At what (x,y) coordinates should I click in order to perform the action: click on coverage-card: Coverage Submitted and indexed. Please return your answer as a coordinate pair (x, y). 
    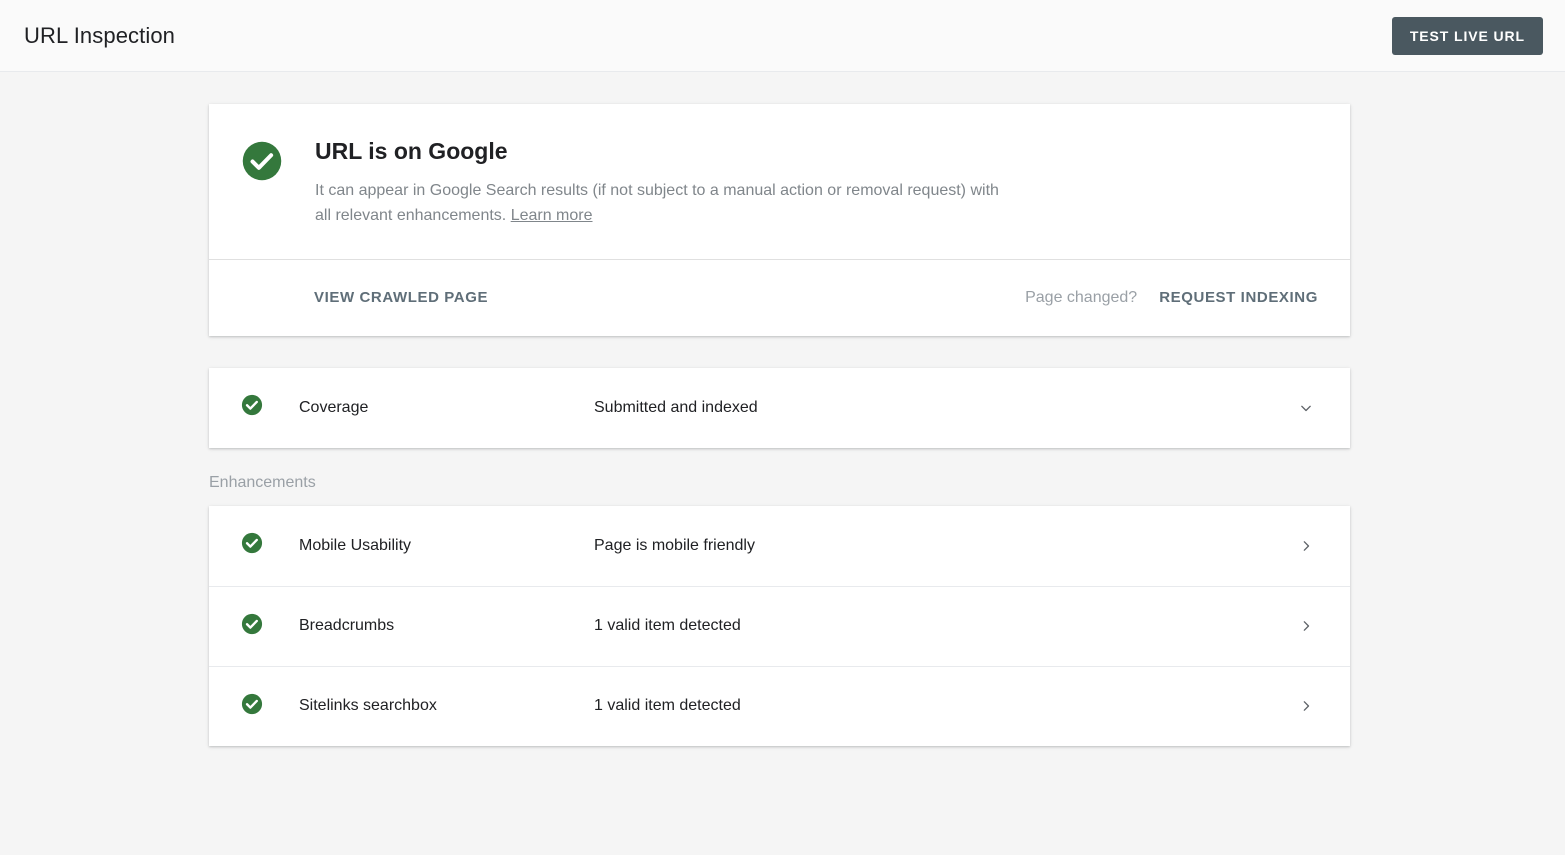
    Looking at the image, I should click on (779, 407).